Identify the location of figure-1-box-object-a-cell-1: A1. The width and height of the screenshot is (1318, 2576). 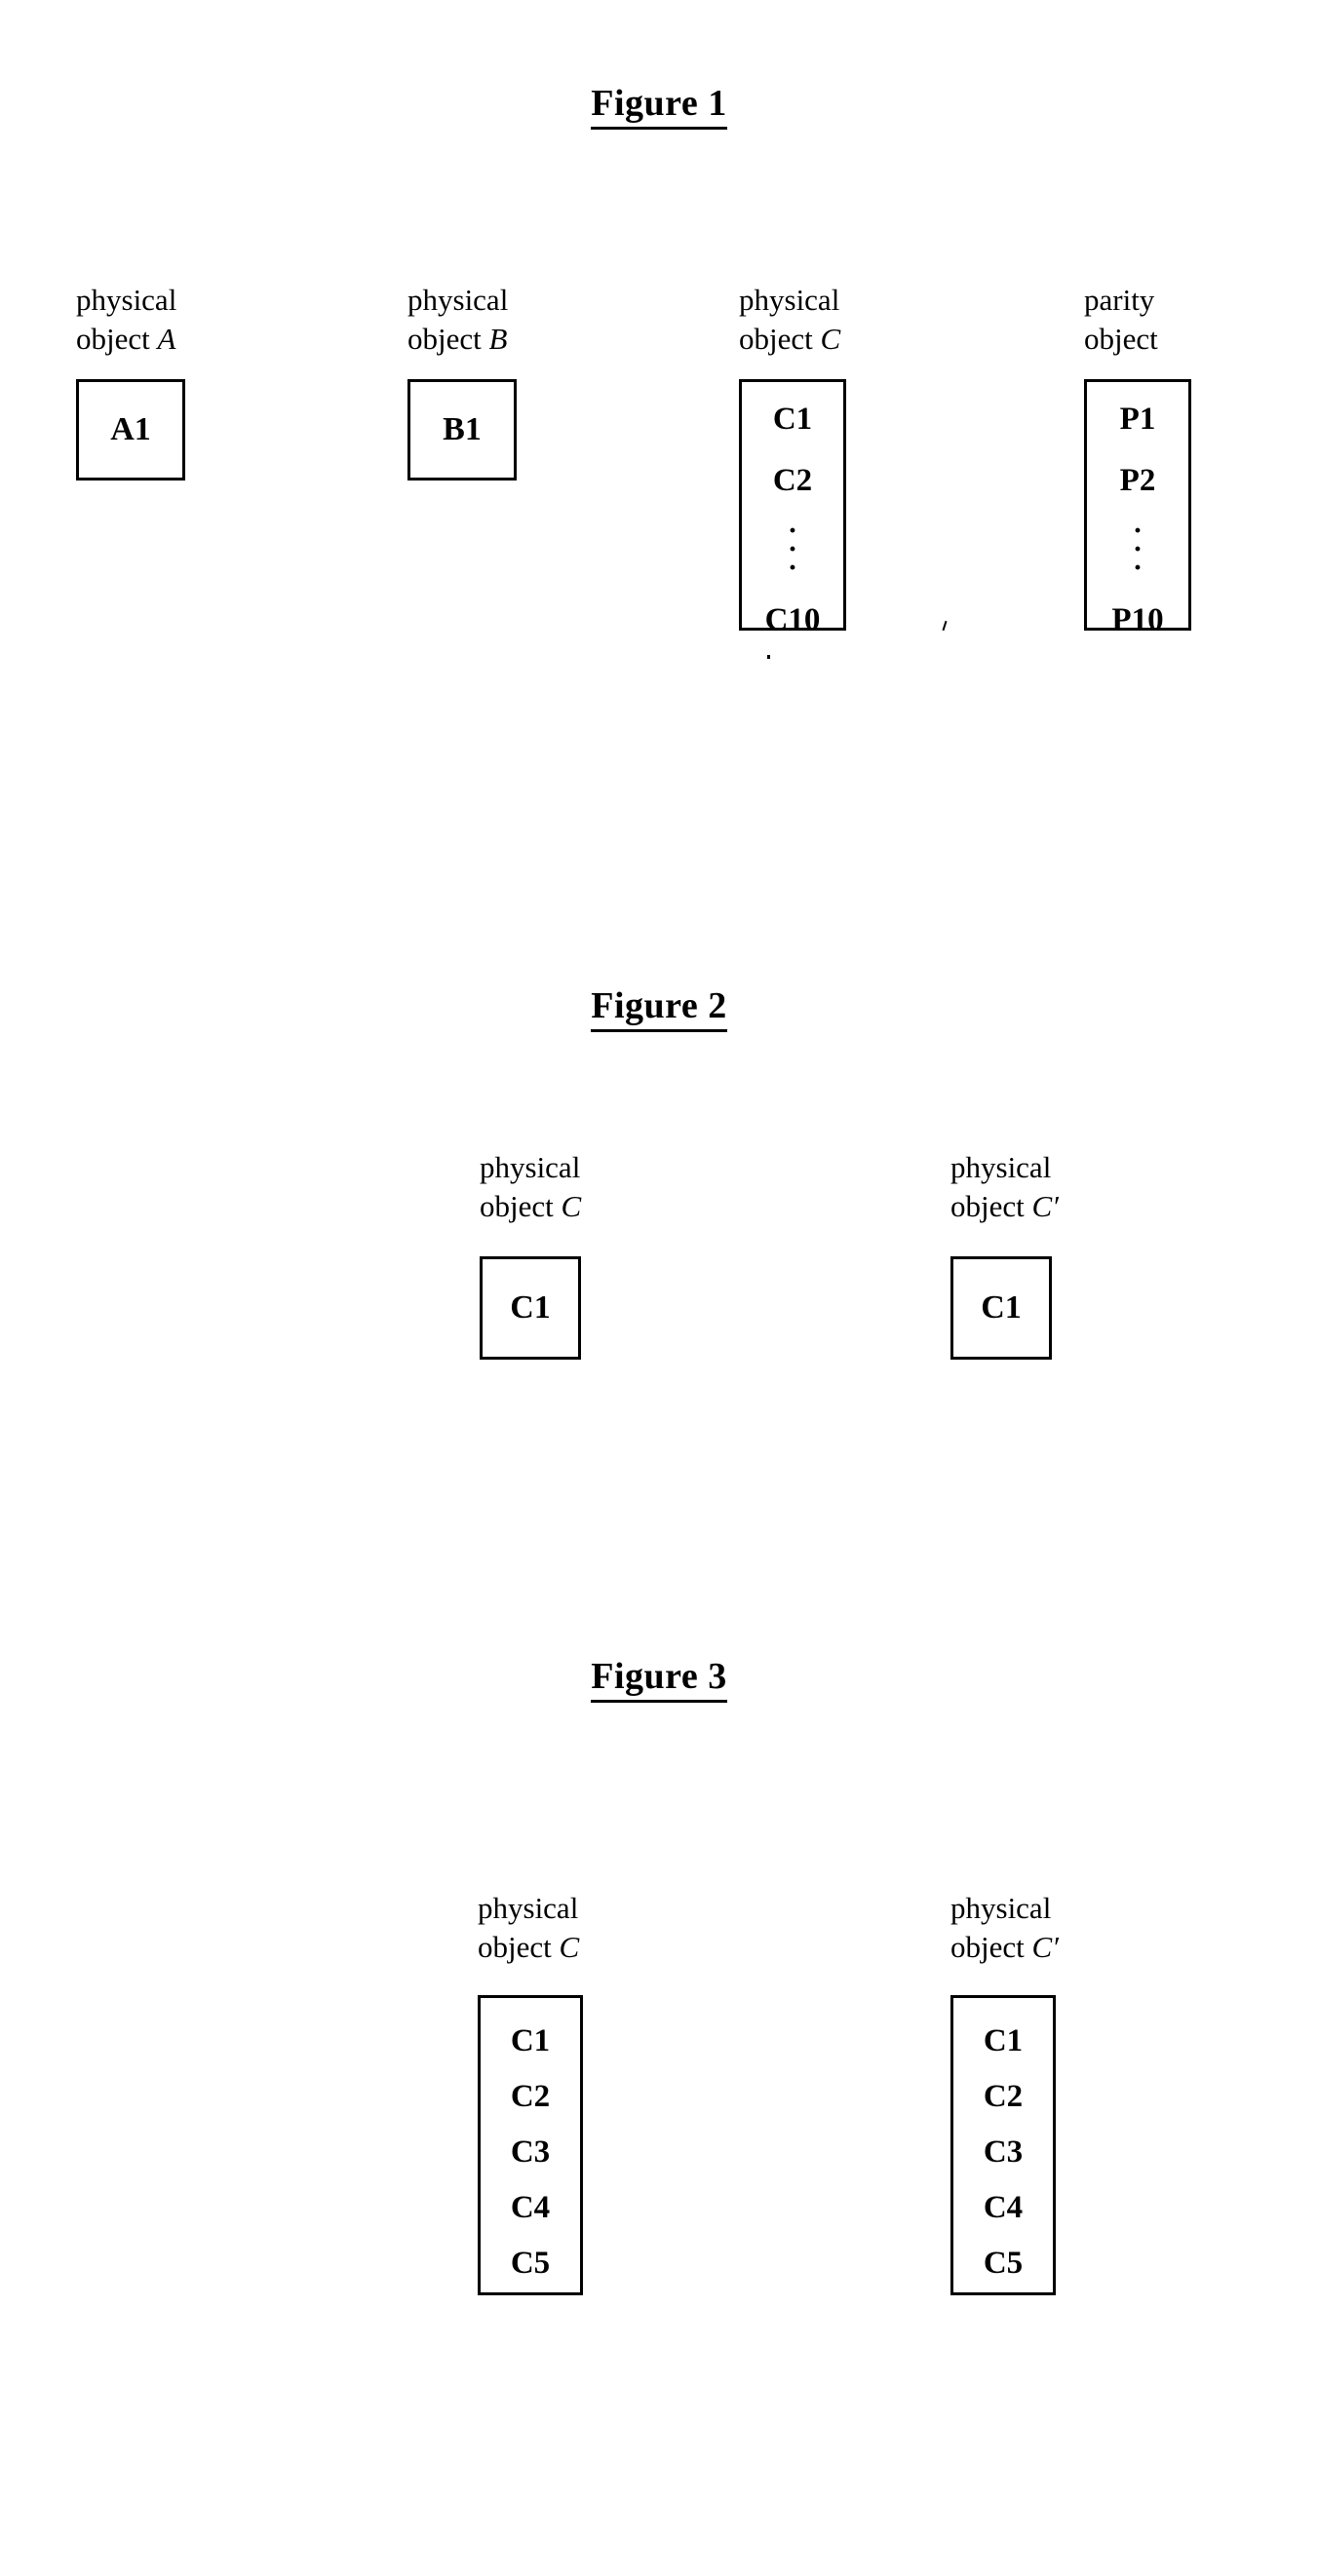
(130, 429).